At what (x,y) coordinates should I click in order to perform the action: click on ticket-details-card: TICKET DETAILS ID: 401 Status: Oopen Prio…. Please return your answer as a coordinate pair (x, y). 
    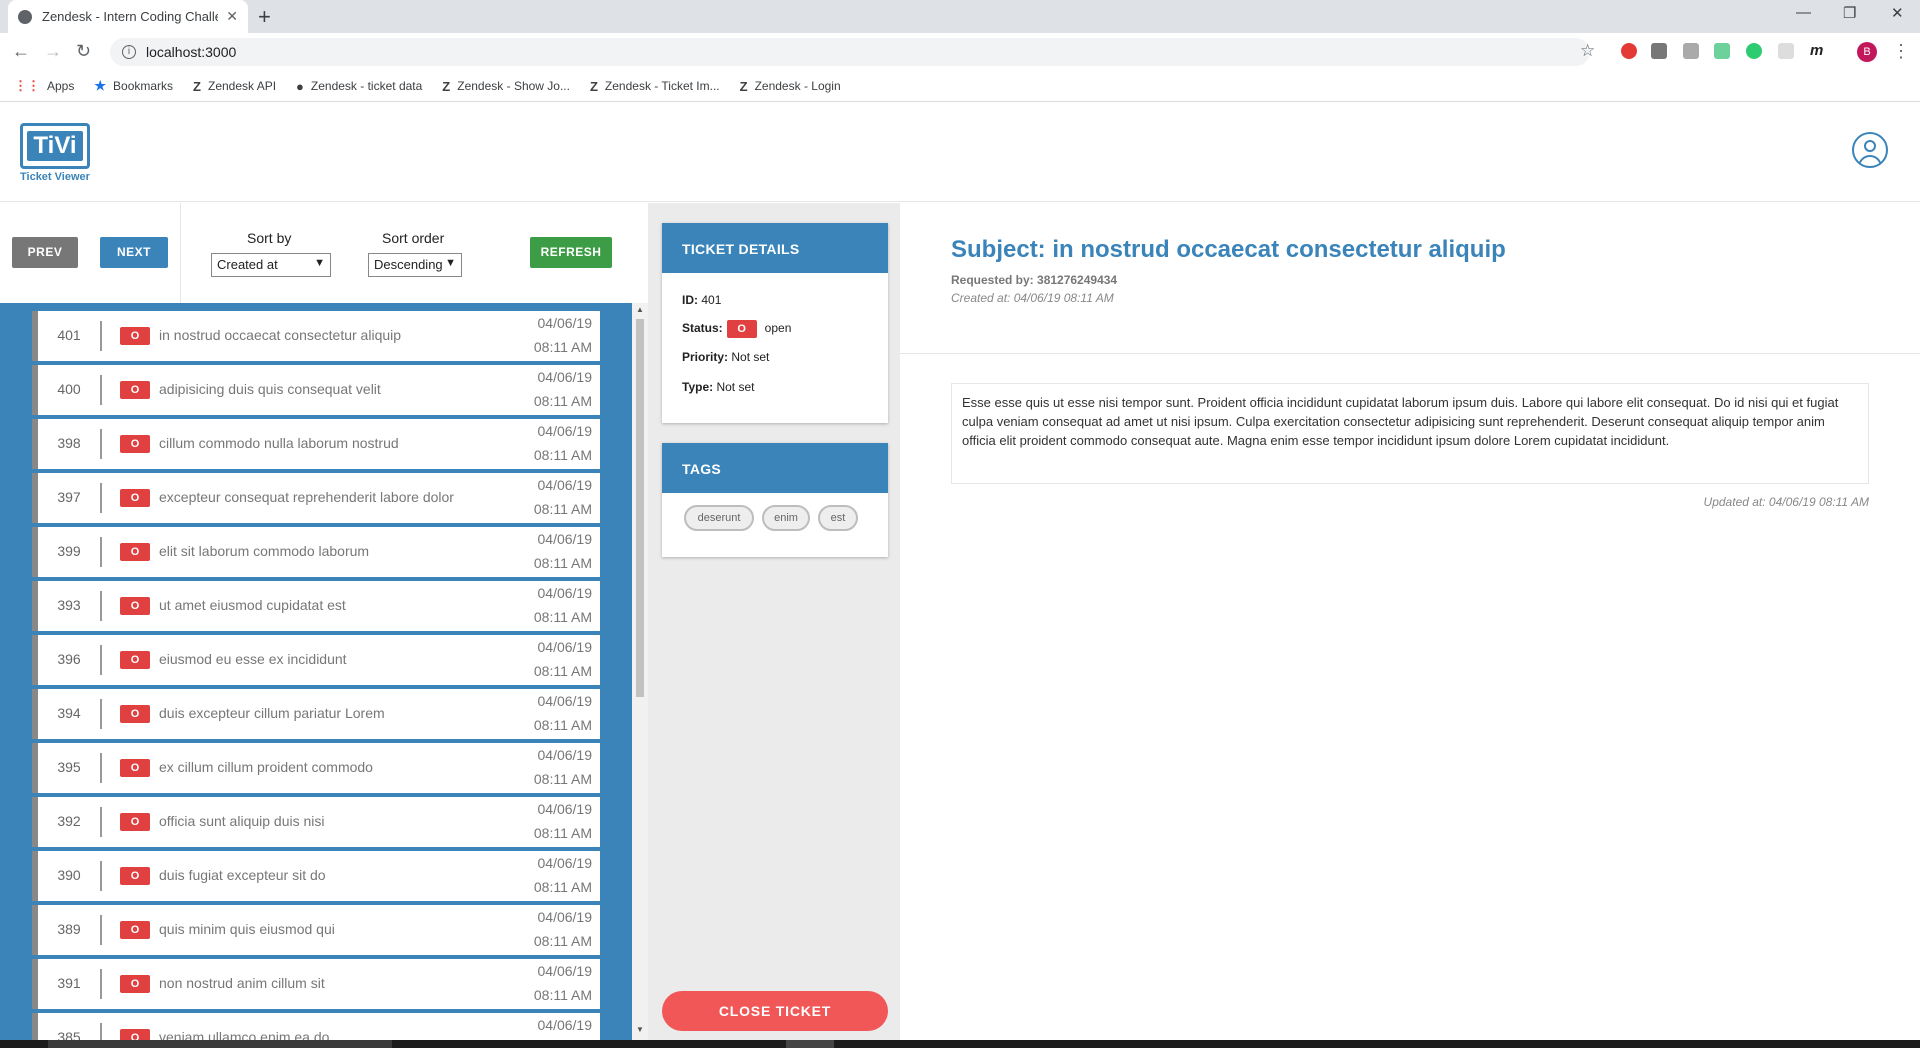
    Looking at the image, I should click on (775, 323).